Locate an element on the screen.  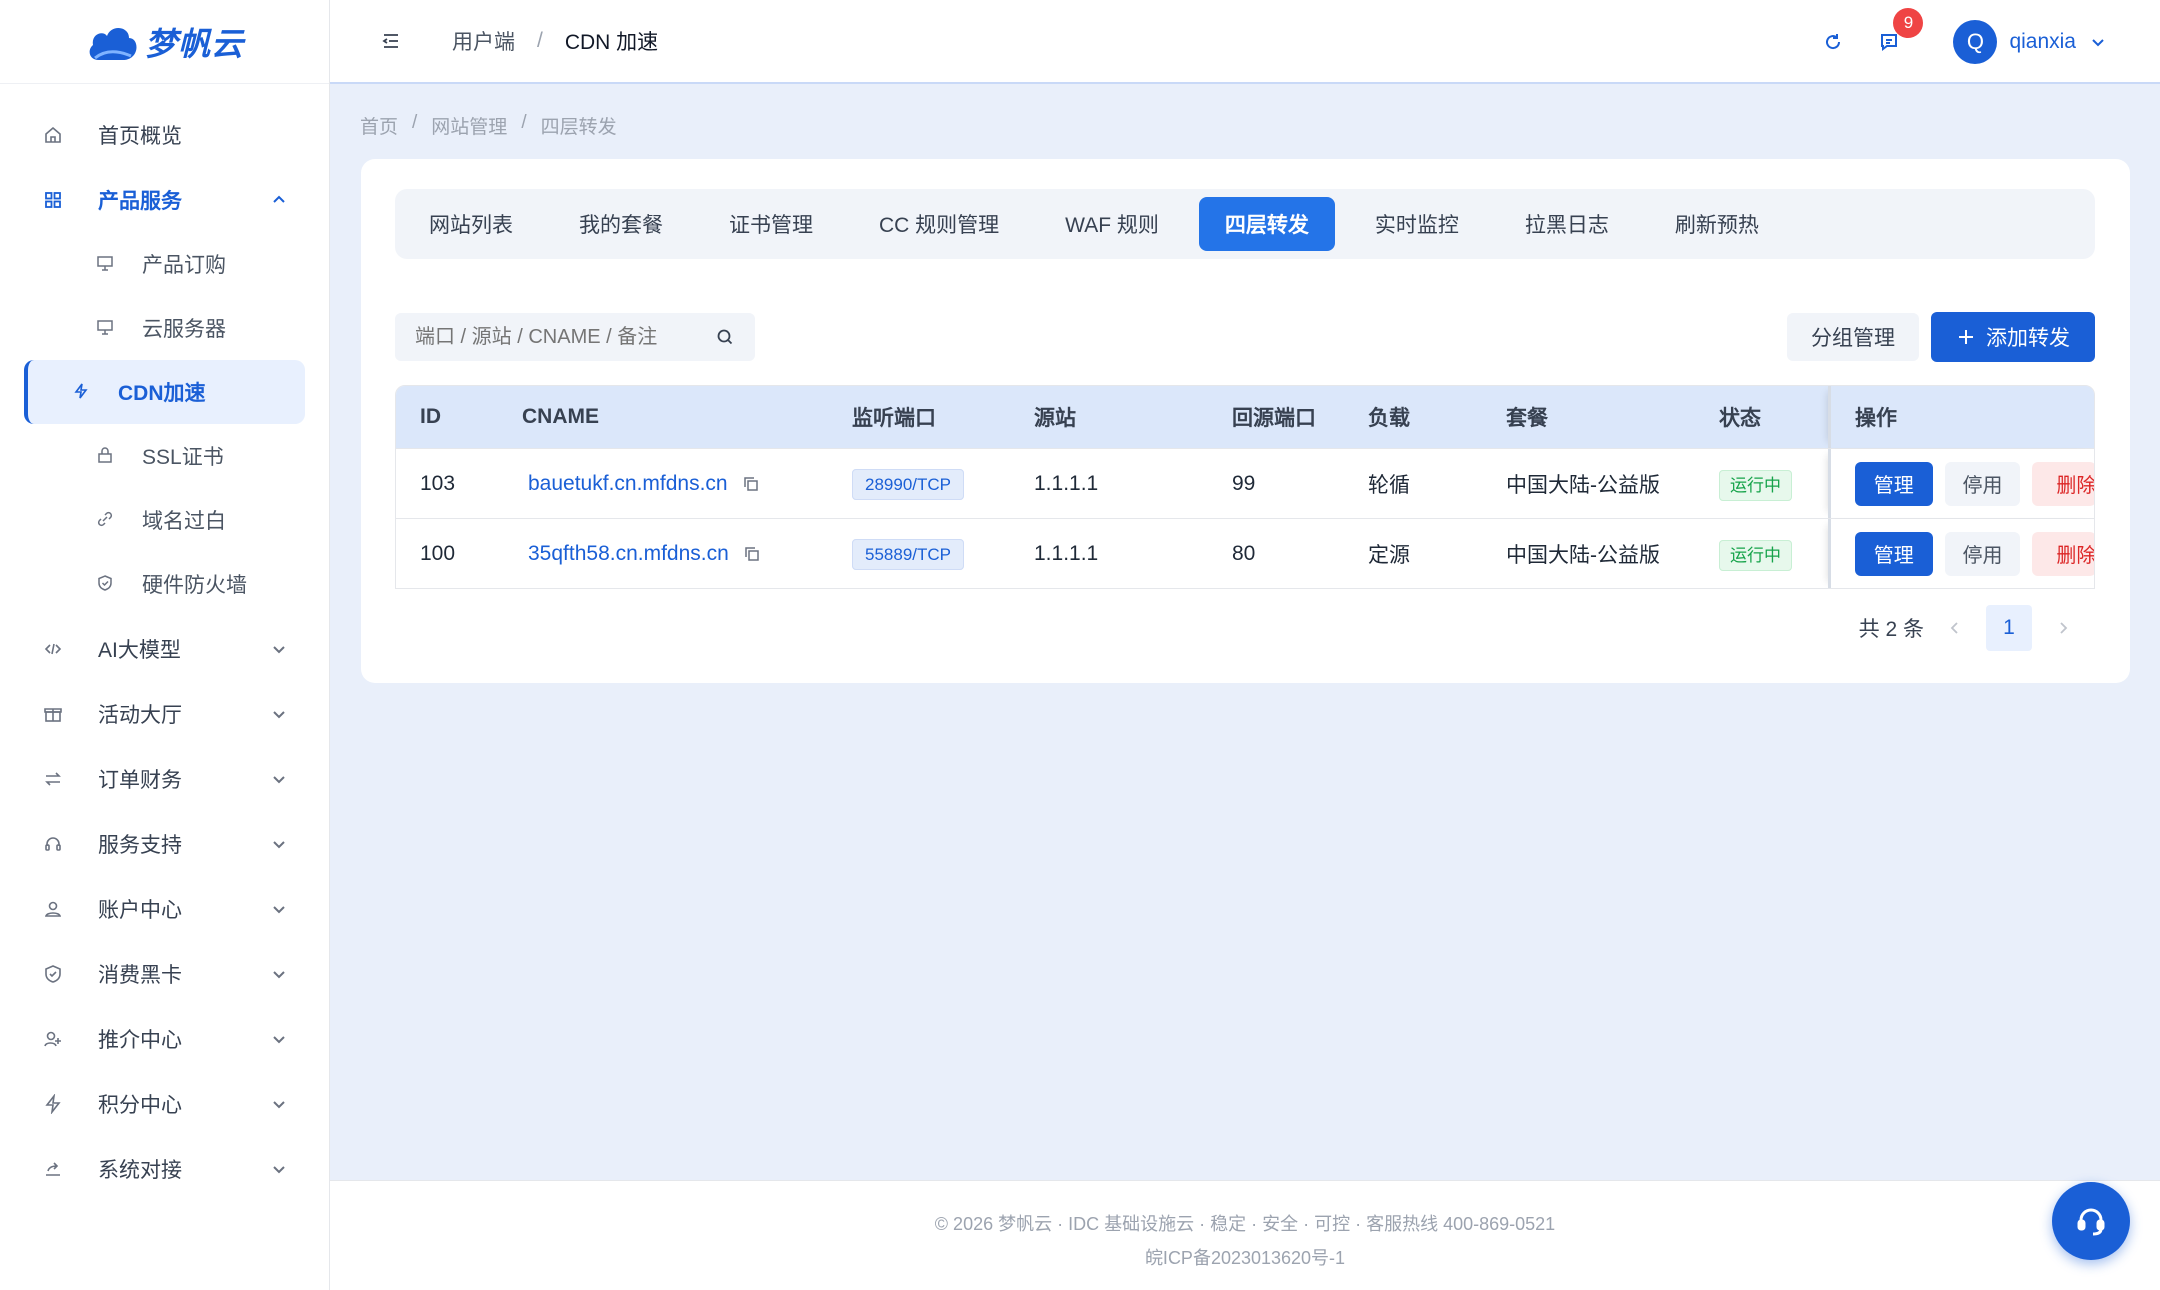
cell-plan: 中国大陆-公益版 is located at coordinates (1583, 555).